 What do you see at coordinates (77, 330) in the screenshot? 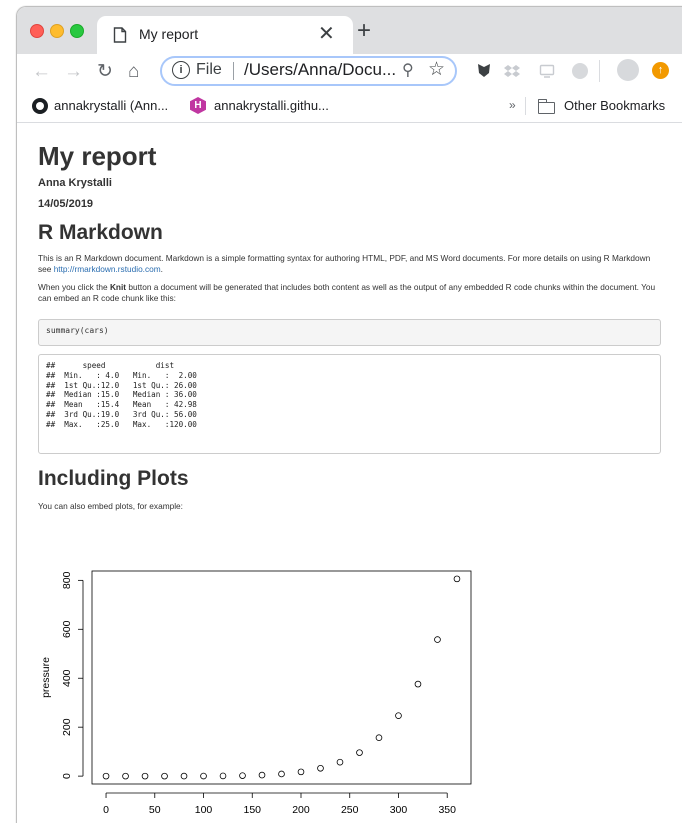
I see `code-text: summary(cars)` at bounding box center [77, 330].